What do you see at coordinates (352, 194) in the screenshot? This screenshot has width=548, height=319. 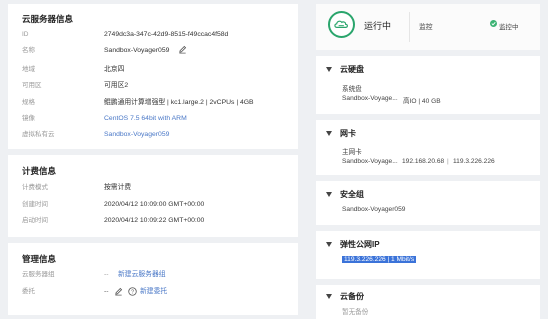 I see `security-group-title: 安全组` at bounding box center [352, 194].